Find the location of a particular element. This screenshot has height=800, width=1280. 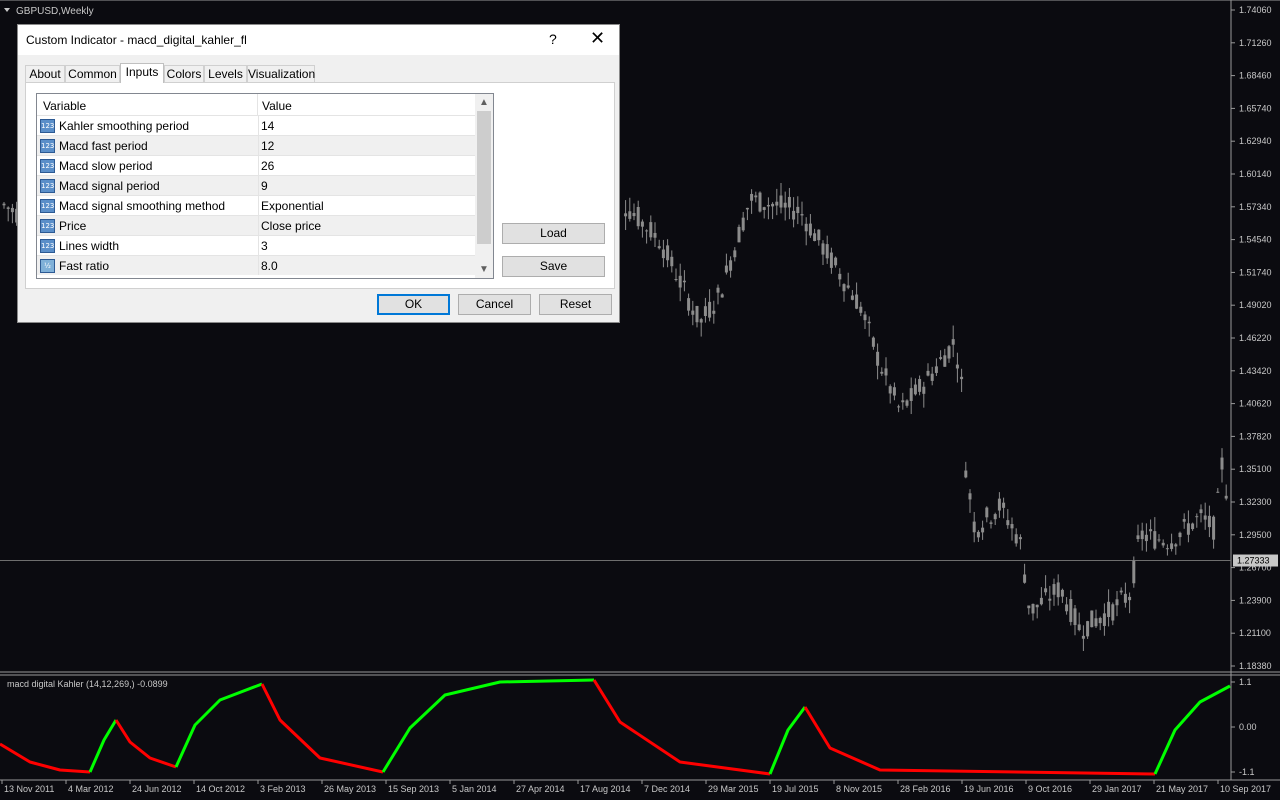

param-value-cell: 8.0 is located at coordinates (366, 265).